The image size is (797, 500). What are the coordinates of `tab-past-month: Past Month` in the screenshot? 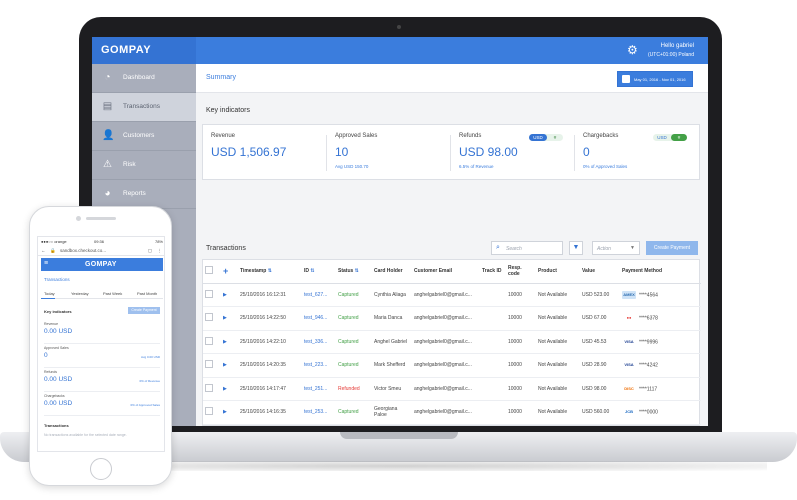 It's located at (147, 293).